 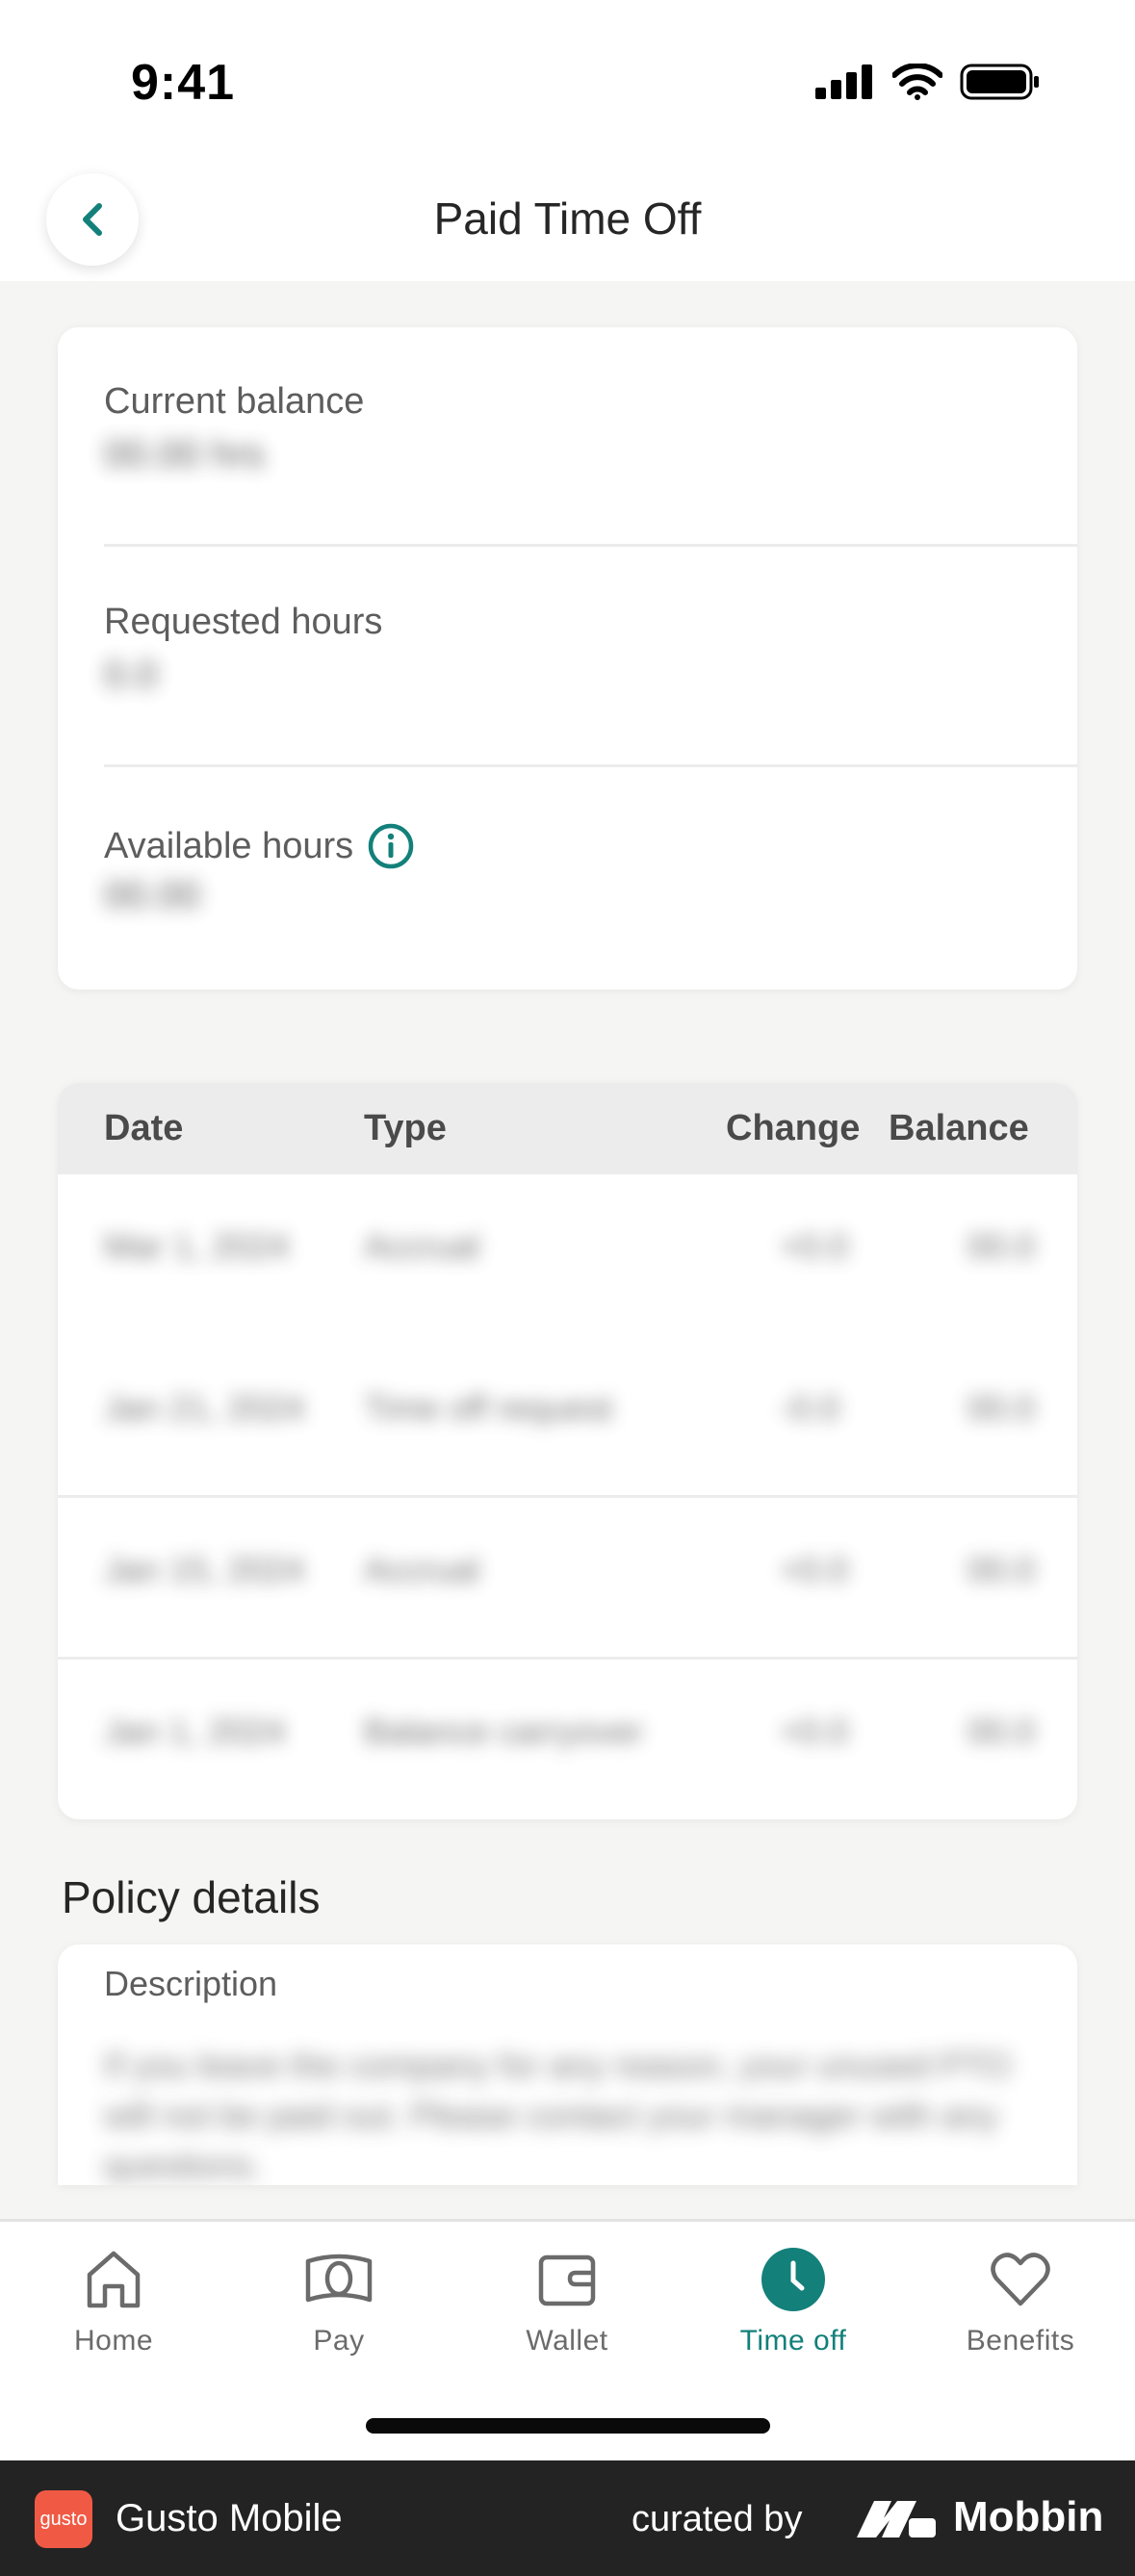 I want to click on wallet-icon, so click(x=567, y=2280).